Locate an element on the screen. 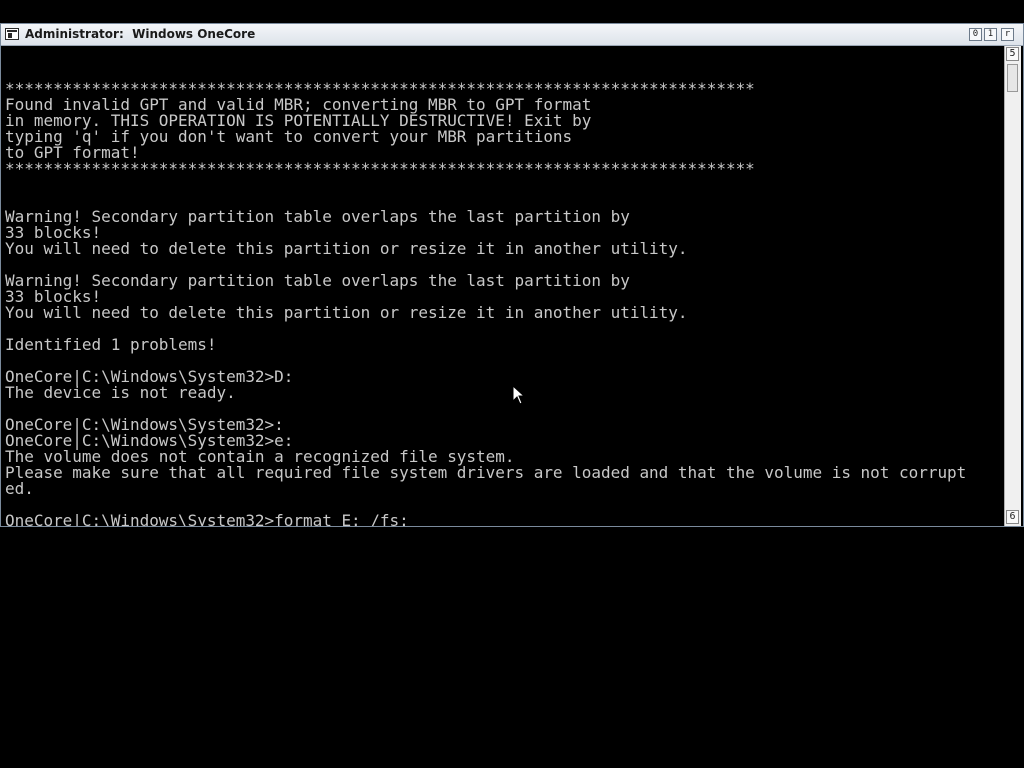 The width and height of the screenshot is (1024, 768). scroll-thumb is located at coordinates (1012, 78).